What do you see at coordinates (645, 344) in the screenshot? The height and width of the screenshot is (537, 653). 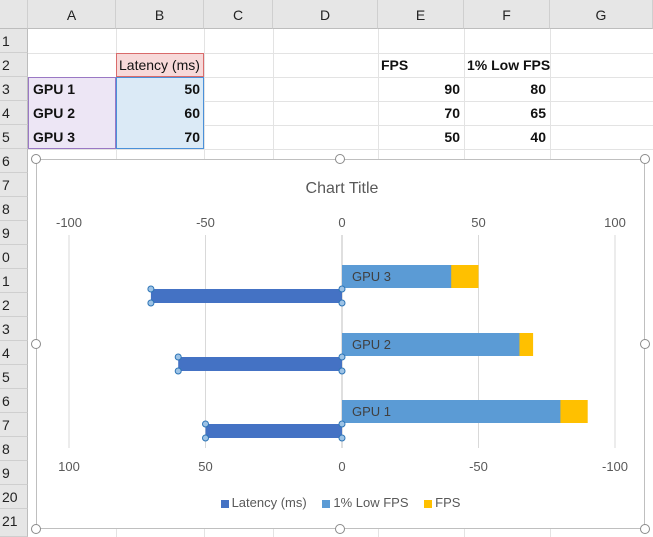 I see `resize-handle-right` at bounding box center [645, 344].